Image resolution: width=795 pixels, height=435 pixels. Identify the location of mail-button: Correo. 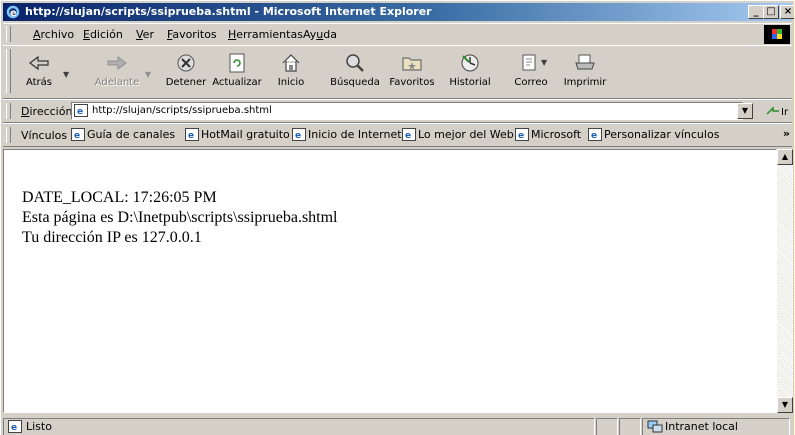
(531, 68).